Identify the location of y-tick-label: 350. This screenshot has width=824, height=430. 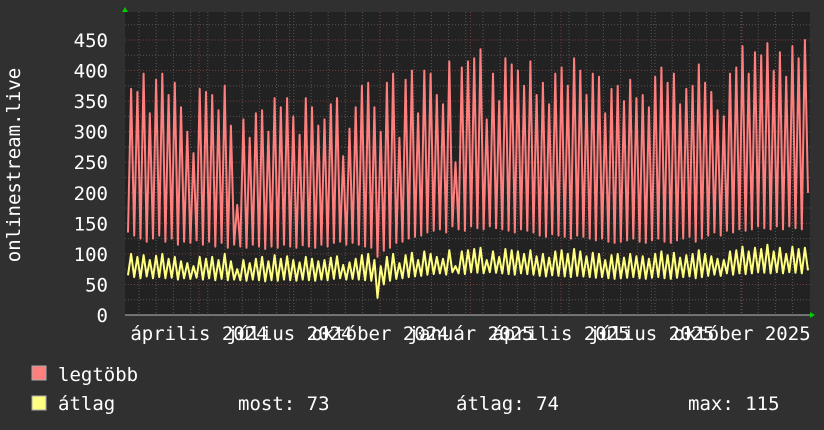
(91, 102).